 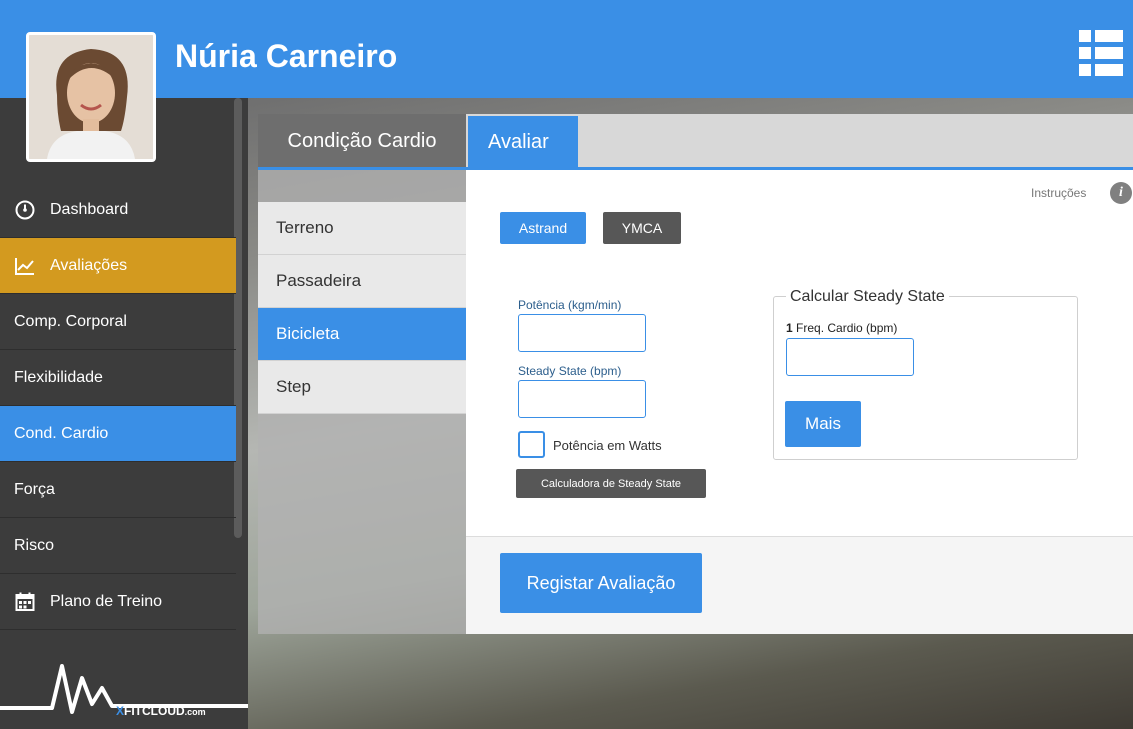 I want to click on sidebar-item-label: Plano de Treino, so click(x=106, y=601).